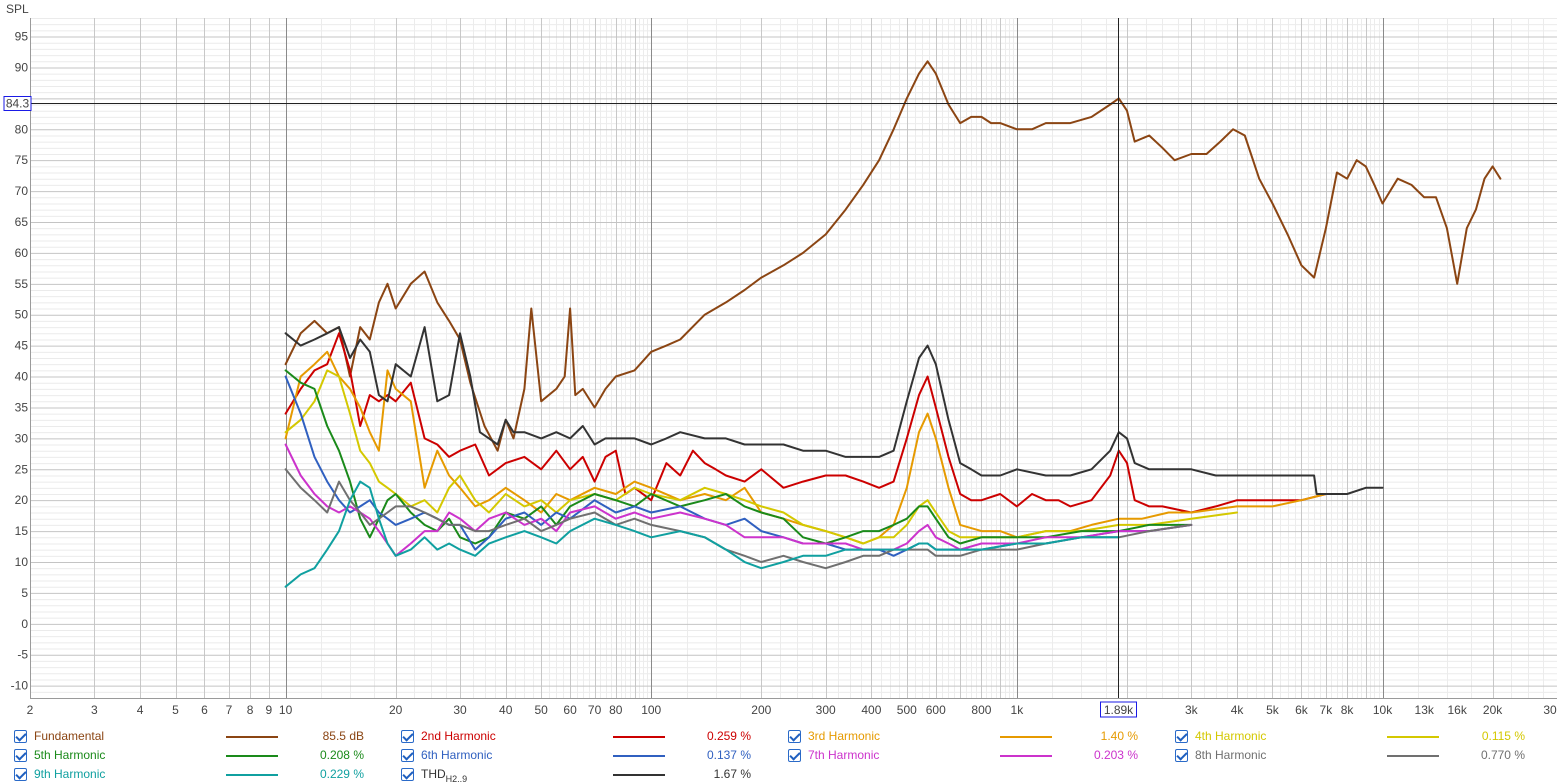 The image size is (1557, 784). What do you see at coordinates (959, 736) in the screenshot?
I see `legend-item-3rd-harmonic: 3rd Harmonic 1.40 %` at bounding box center [959, 736].